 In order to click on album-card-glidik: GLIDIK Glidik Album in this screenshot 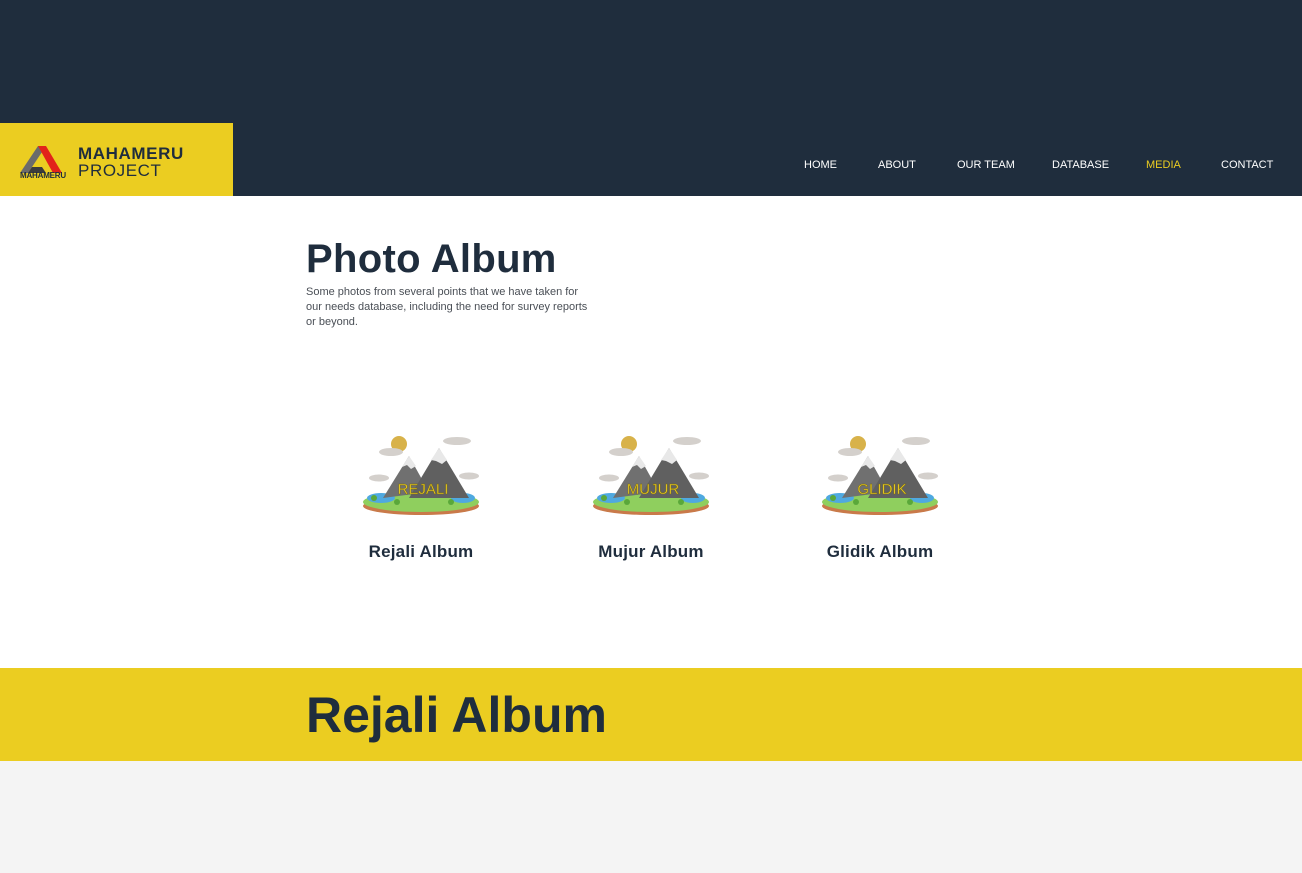, I will do `click(880, 497)`.